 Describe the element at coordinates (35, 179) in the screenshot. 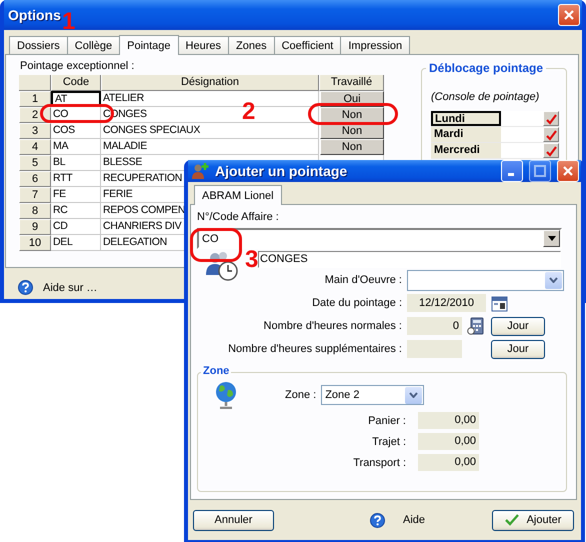

I see `row-number: 6` at that location.